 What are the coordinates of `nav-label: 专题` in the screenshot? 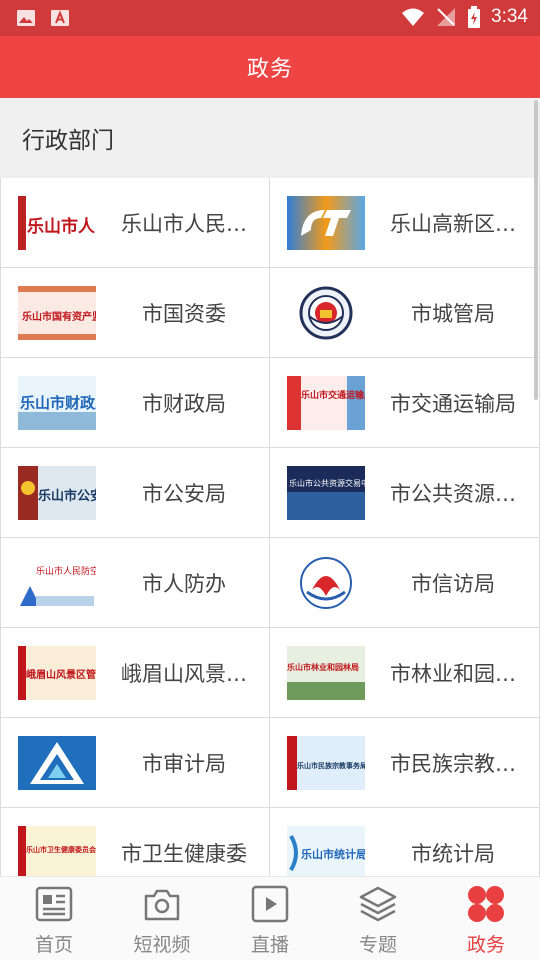 It's located at (377, 945).